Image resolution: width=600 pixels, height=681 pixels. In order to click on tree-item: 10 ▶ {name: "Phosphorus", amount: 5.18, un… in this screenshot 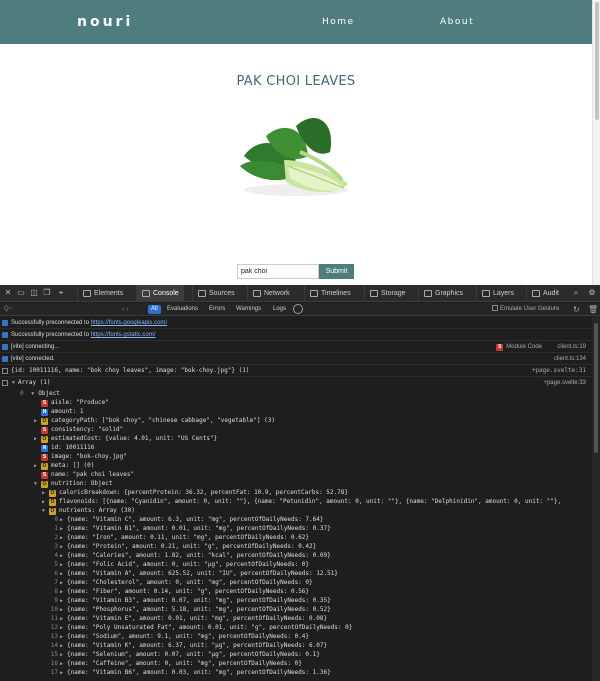, I will do `click(296, 609)`.